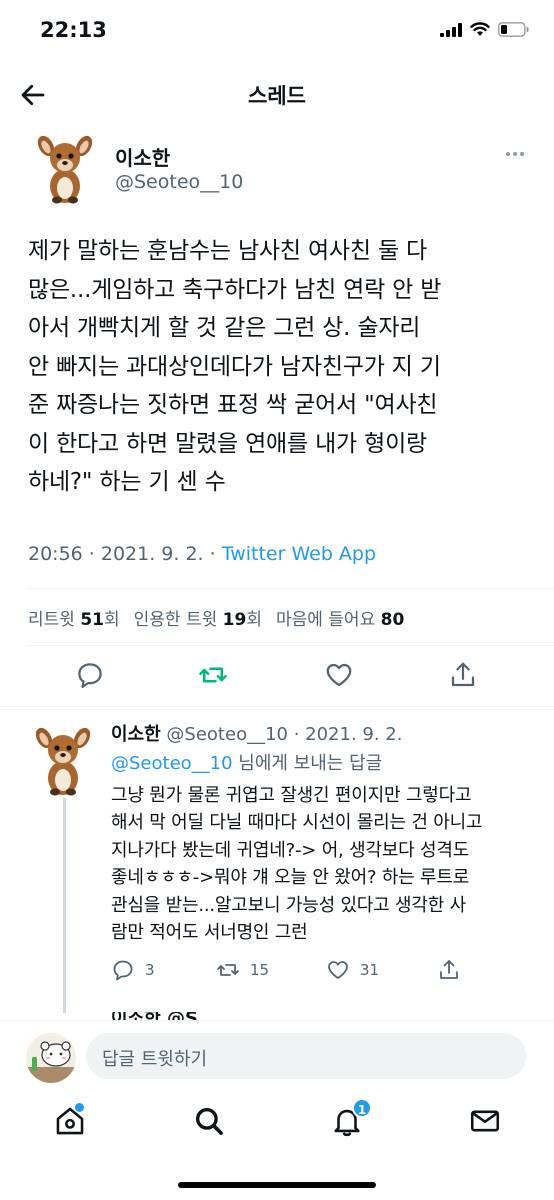  Describe the element at coordinates (480, 29) in the screenshot. I see `wifi-icon` at that location.